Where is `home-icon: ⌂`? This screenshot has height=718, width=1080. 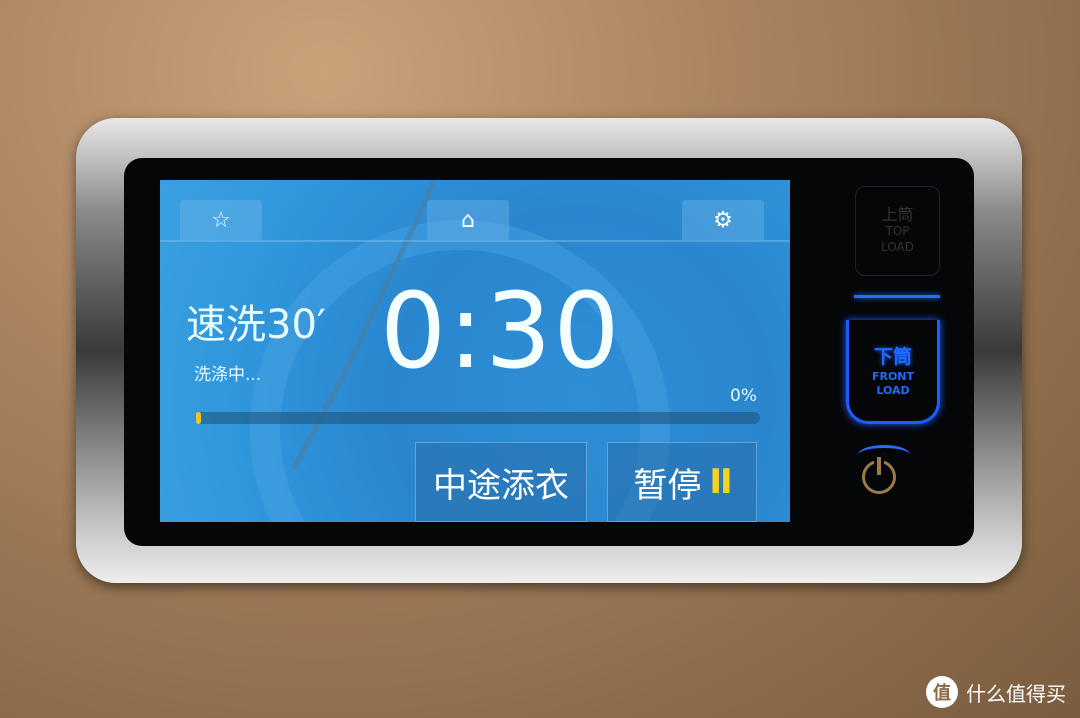
home-icon: ⌂ is located at coordinates (468, 220).